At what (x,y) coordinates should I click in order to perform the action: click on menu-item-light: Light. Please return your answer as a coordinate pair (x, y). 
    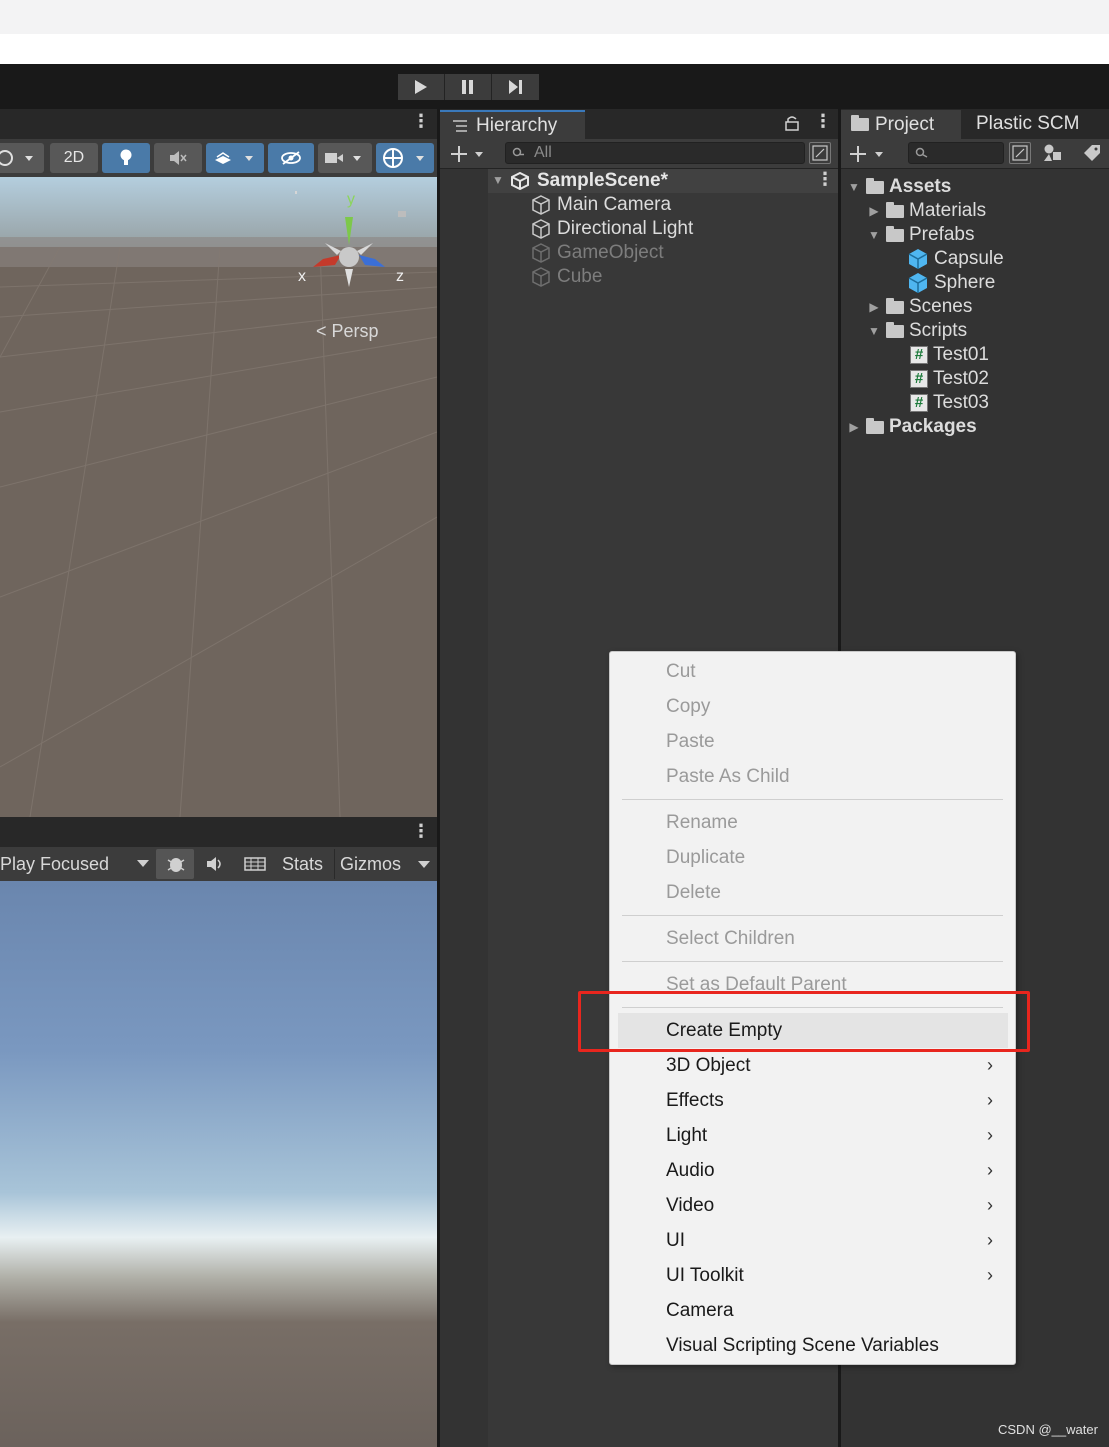
    Looking at the image, I should click on (686, 1136).